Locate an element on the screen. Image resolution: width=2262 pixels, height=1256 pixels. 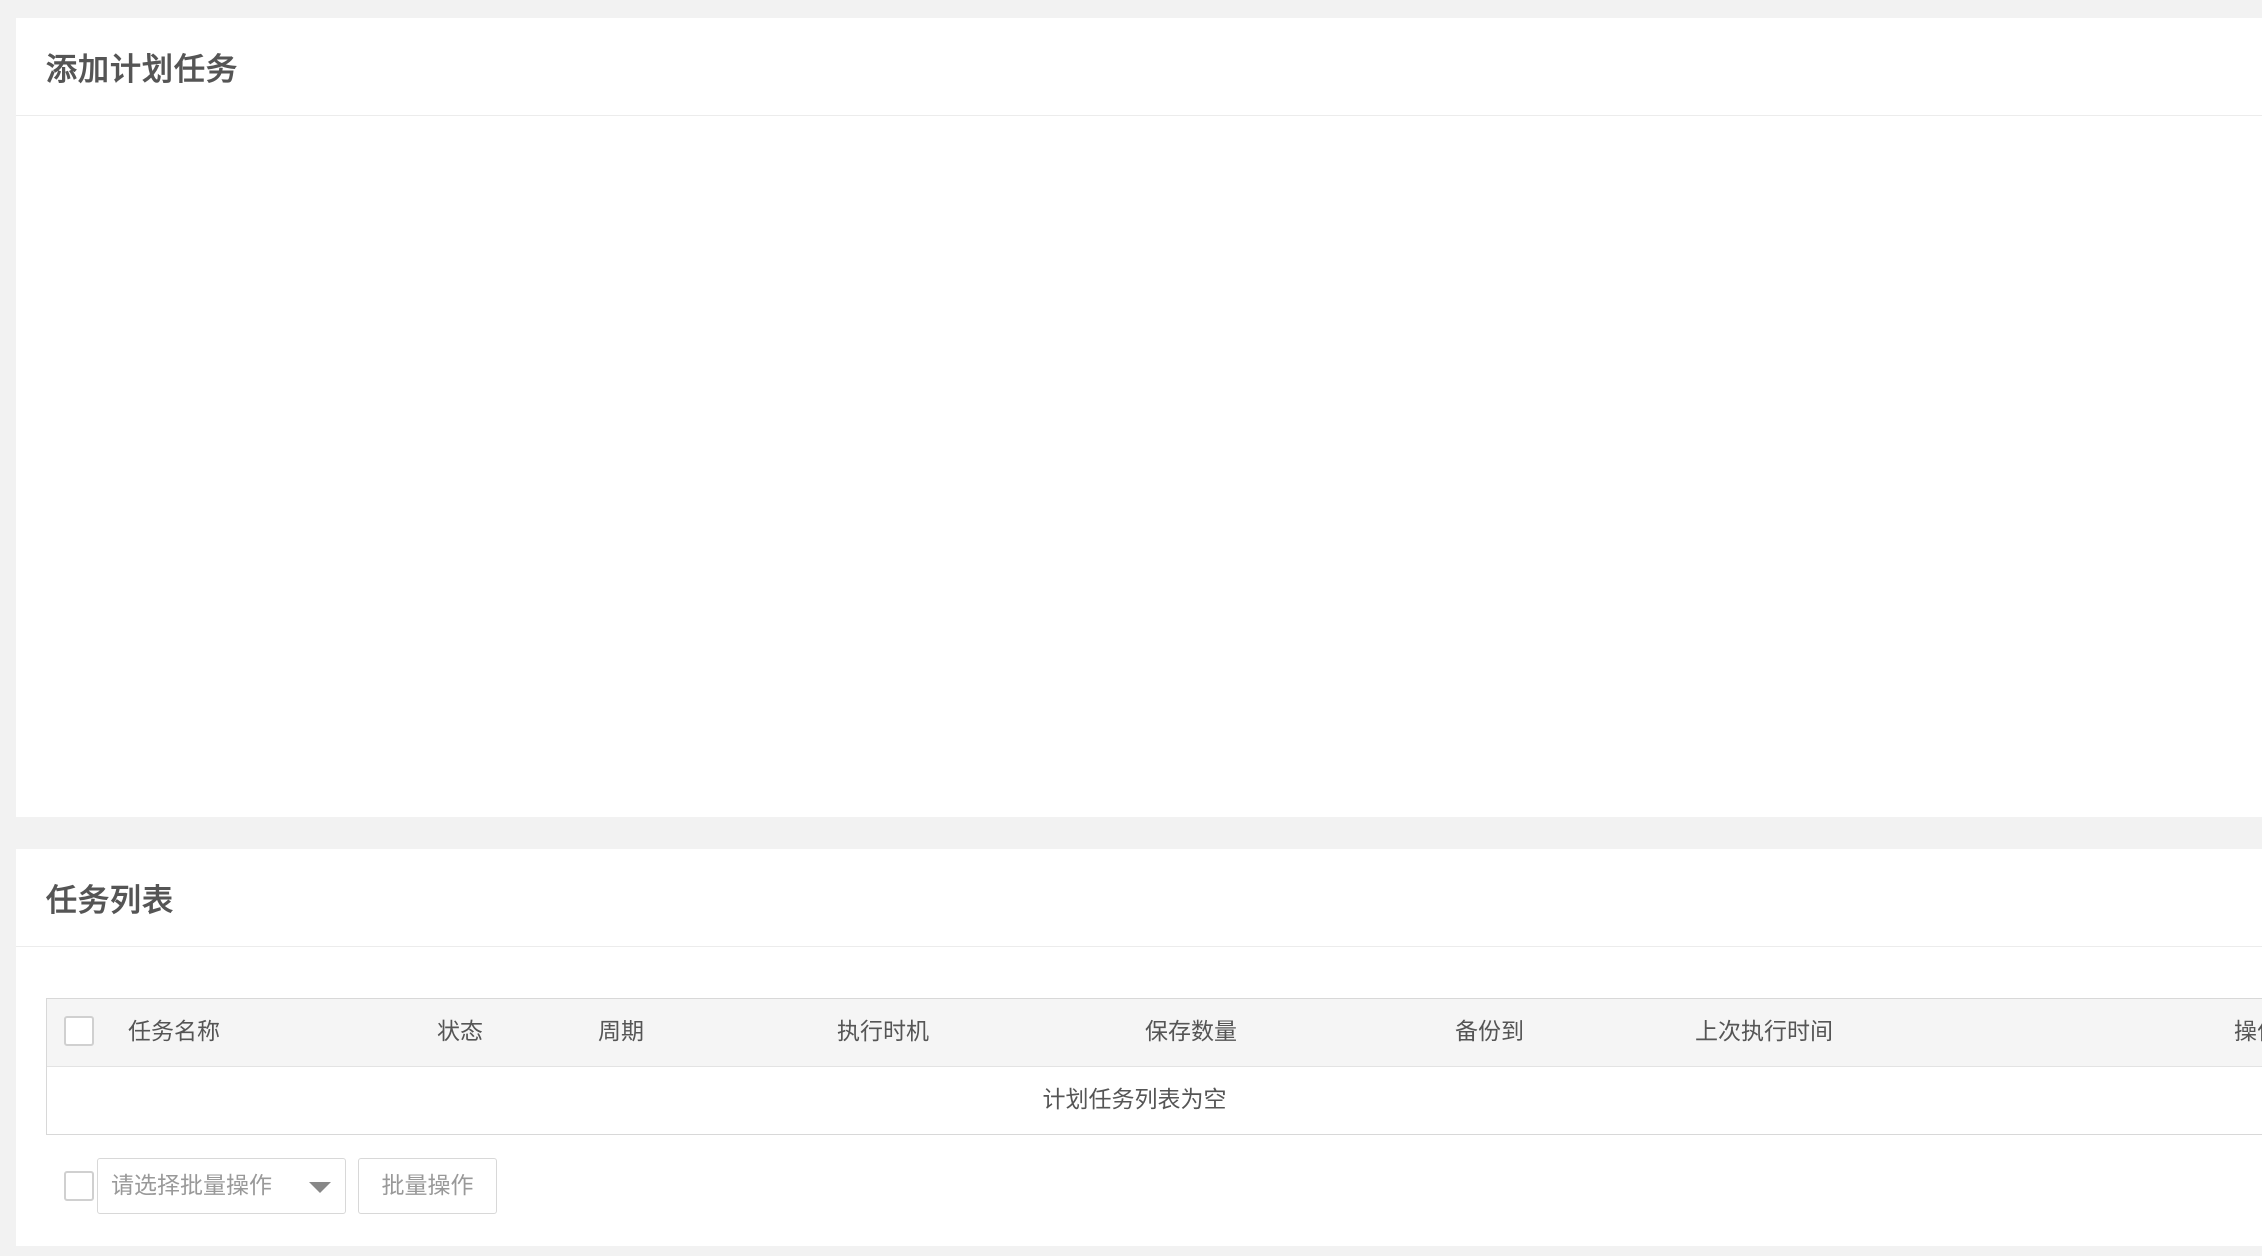
select-all-bottom-checkbox is located at coordinates (79, 1186).